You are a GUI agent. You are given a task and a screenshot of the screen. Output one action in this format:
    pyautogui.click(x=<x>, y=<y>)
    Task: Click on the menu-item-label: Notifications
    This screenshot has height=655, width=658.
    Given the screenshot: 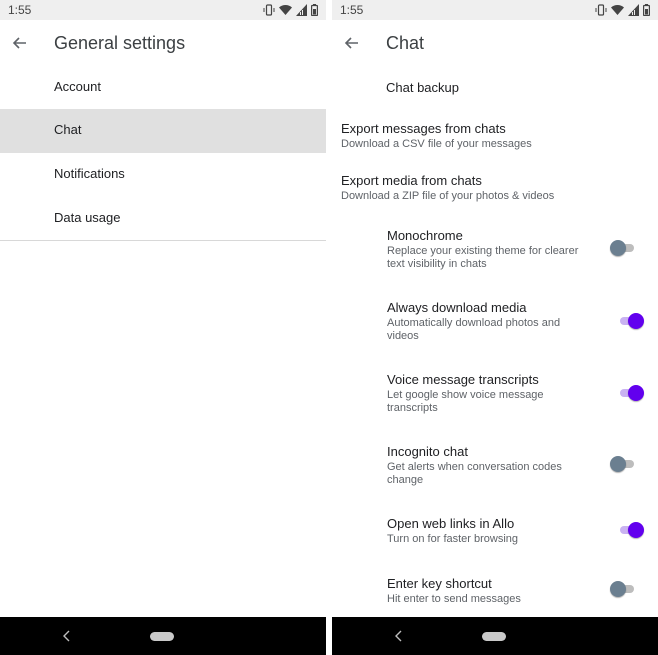 What is the action you would take?
    pyautogui.click(x=89, y=173)
    